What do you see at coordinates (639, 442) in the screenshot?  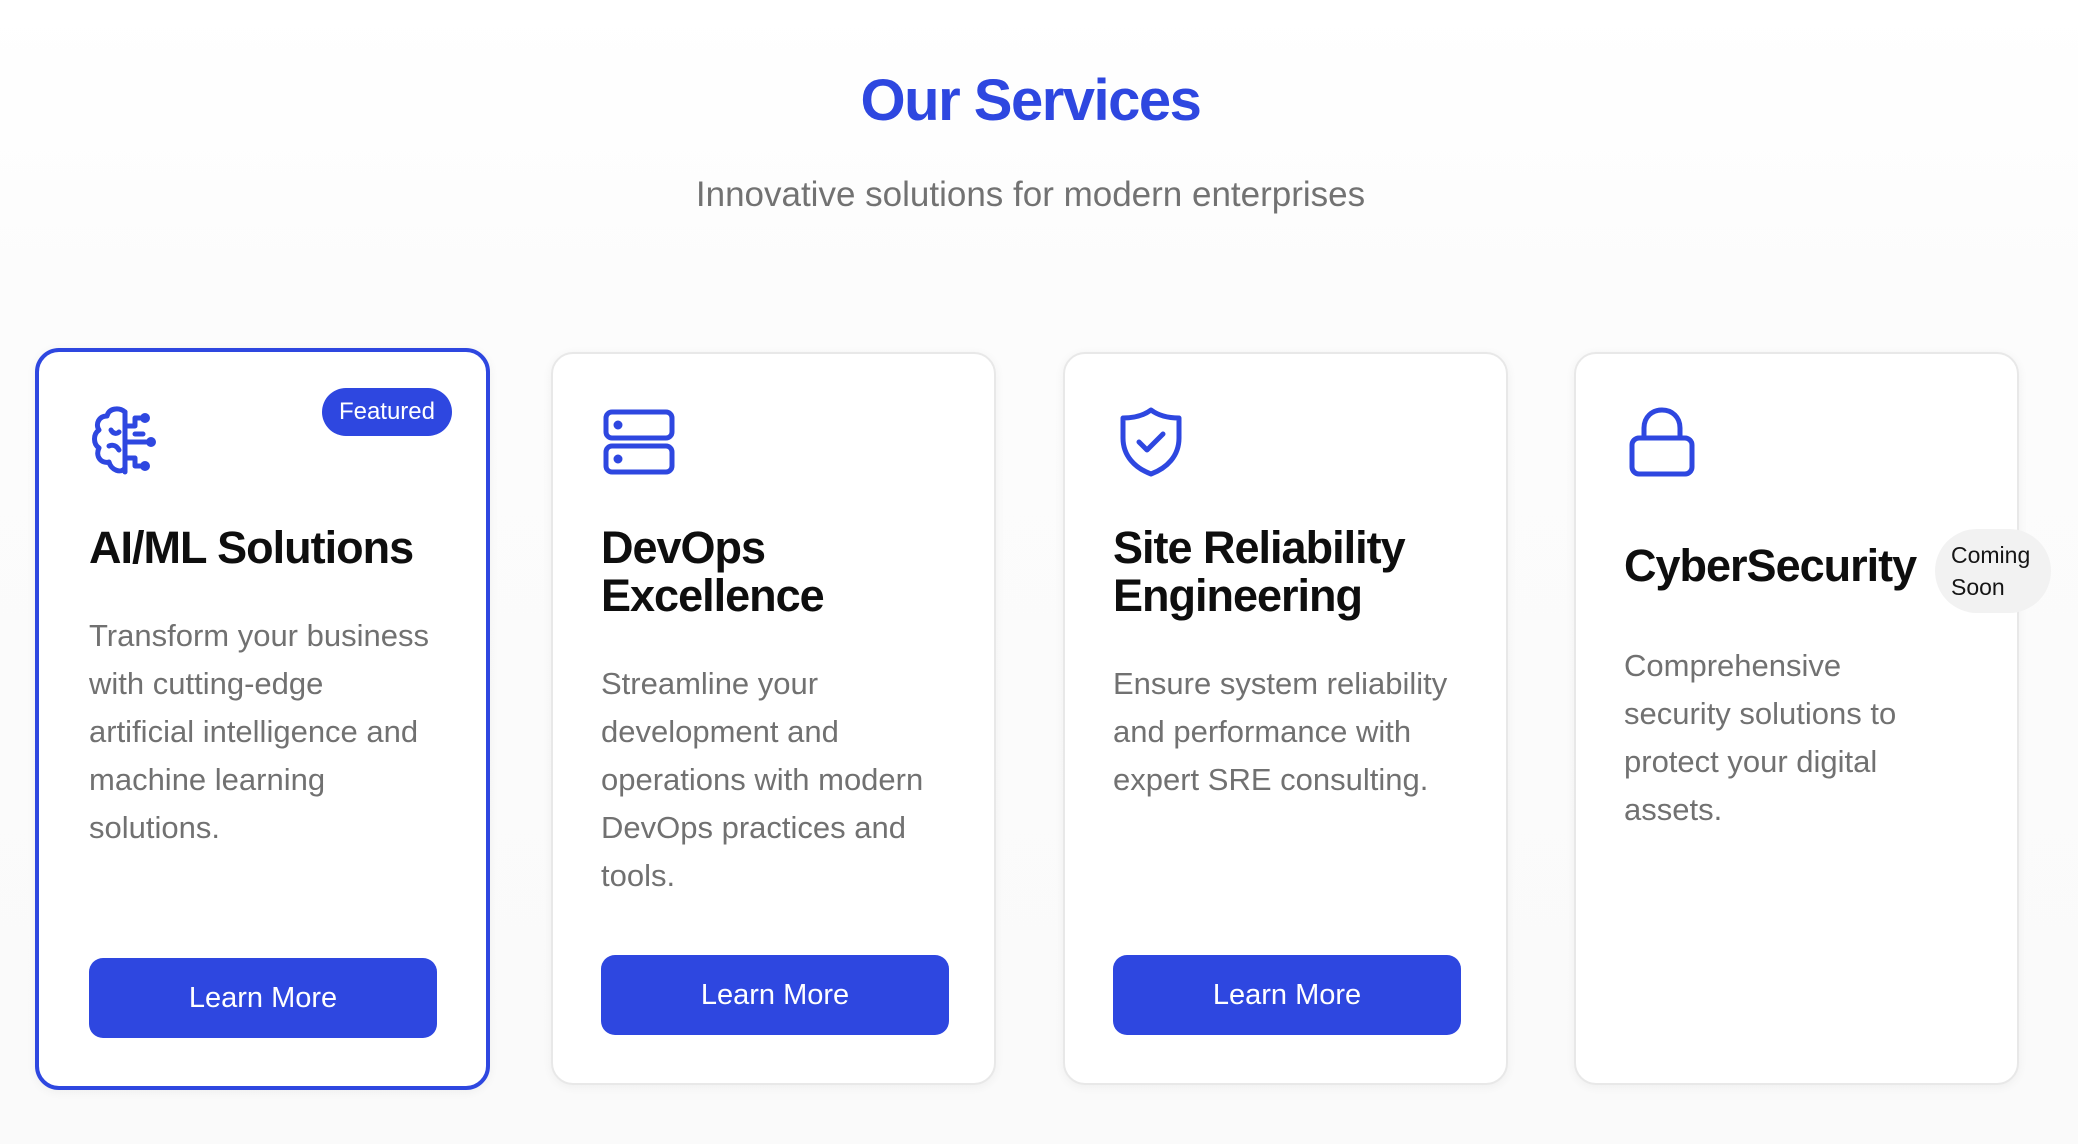 I see `server-icon` at bounding box center [639, 442].